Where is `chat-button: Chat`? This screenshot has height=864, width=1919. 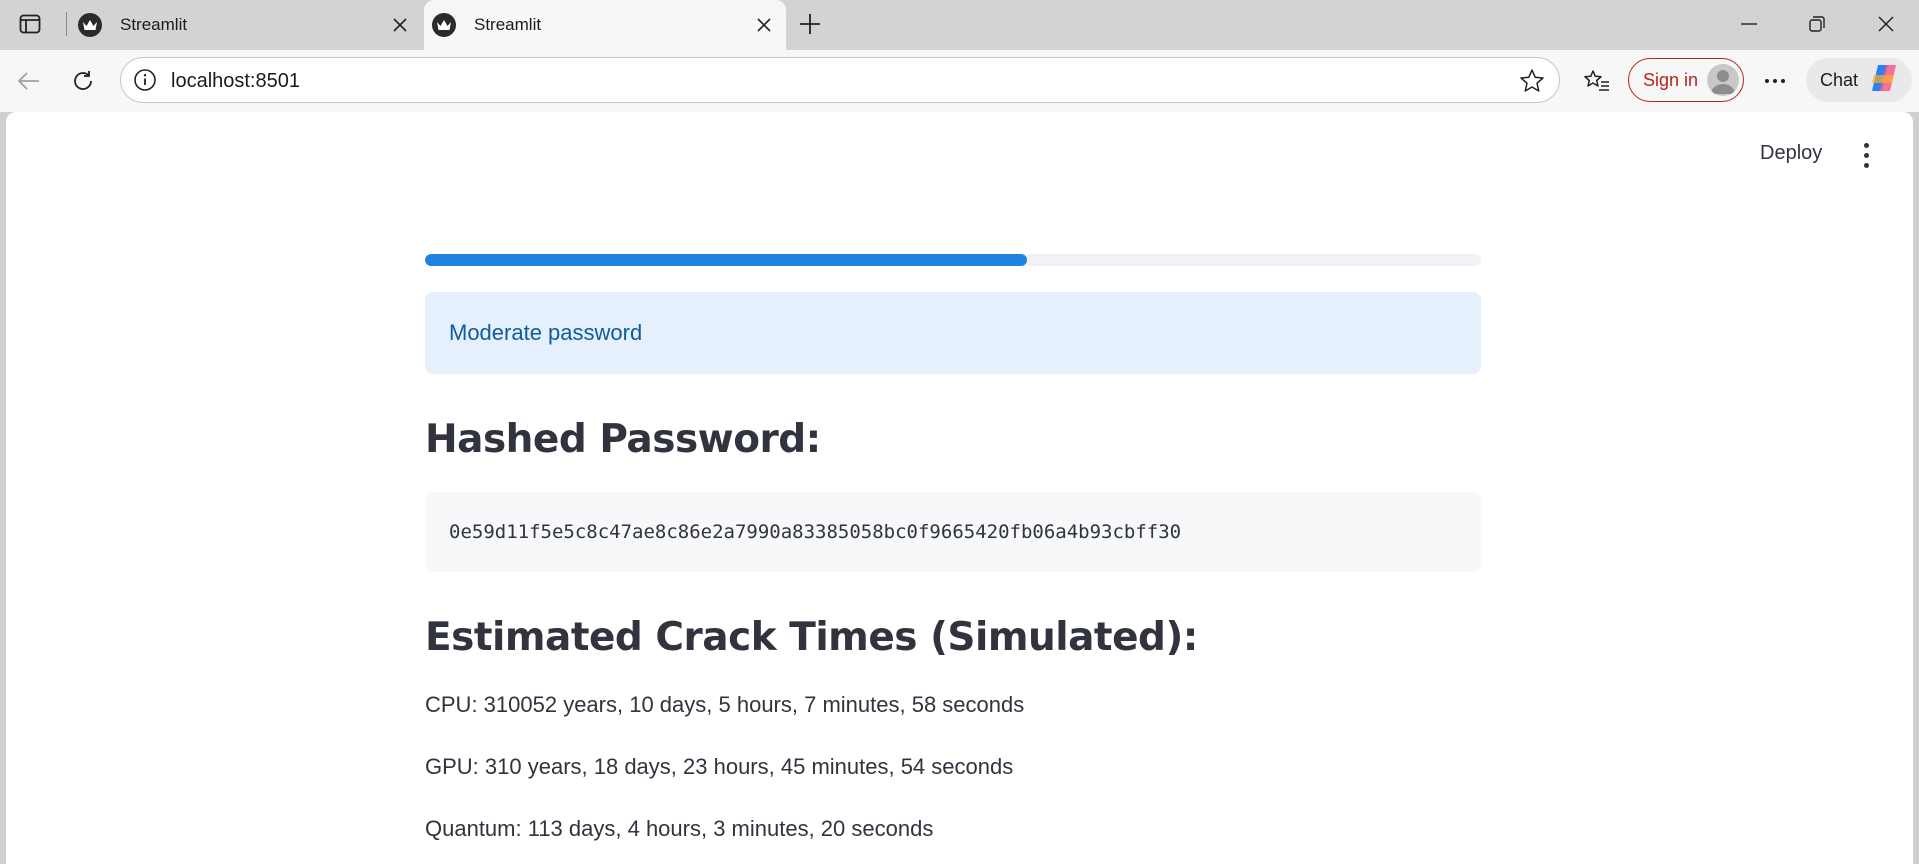
chat-button: Chat is located at coordinates (1859, 80).